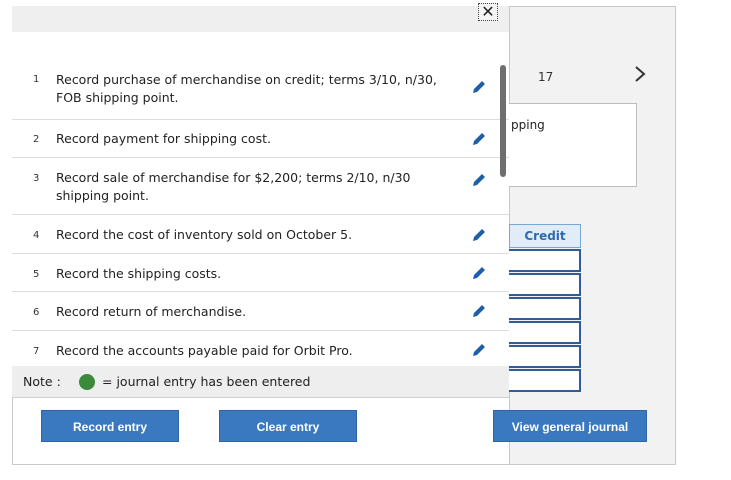  I want to click on item-number: 7, so click(36, 351).